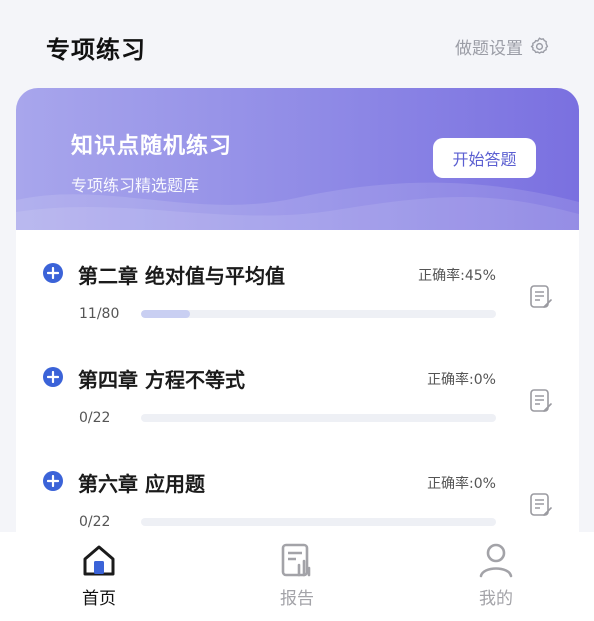  What do you see at coordinates (297, 44) in the screenshot?
I see `header: 专项练习 做题设置` at bounding box center [297, 44].